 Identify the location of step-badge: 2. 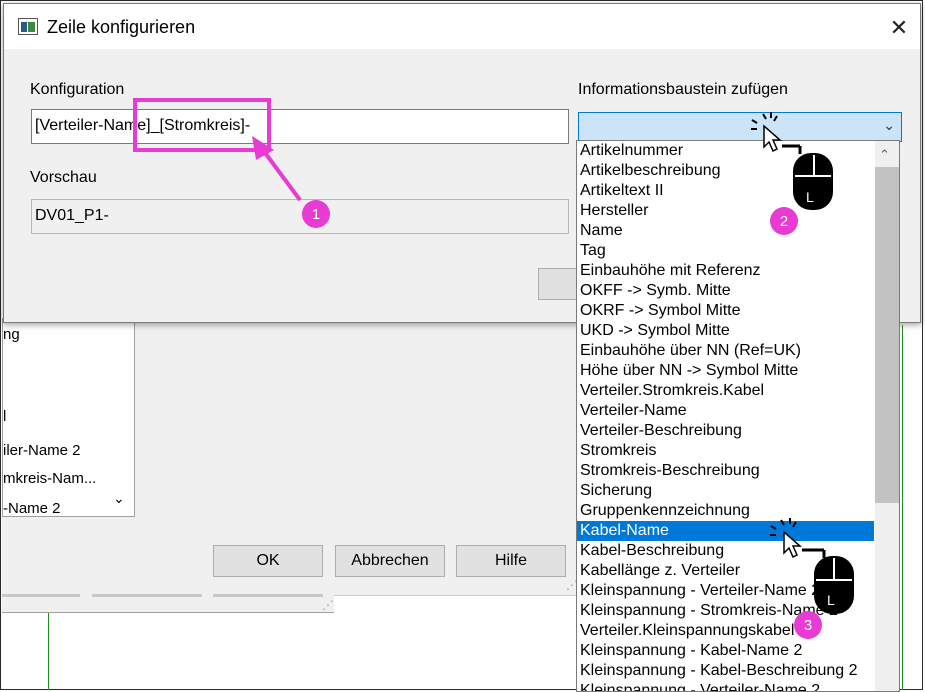
(784, 221).